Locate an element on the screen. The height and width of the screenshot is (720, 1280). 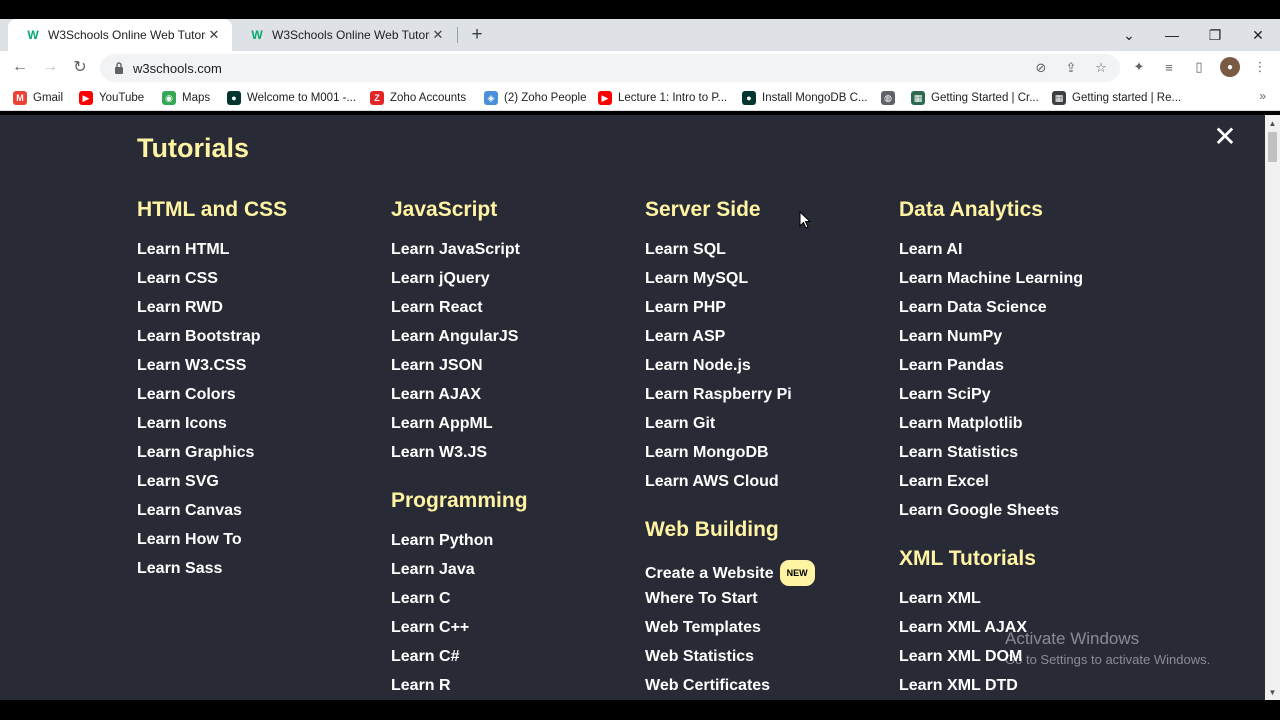
tutorial-link: Learn Sass is located at coordinates (262, 573).